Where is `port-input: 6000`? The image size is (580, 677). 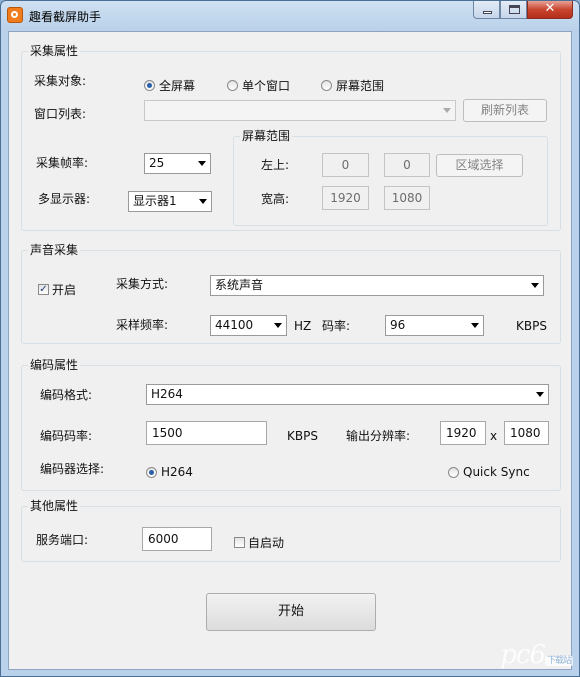 port-input: 6000 is located at coordinates (177, 539).